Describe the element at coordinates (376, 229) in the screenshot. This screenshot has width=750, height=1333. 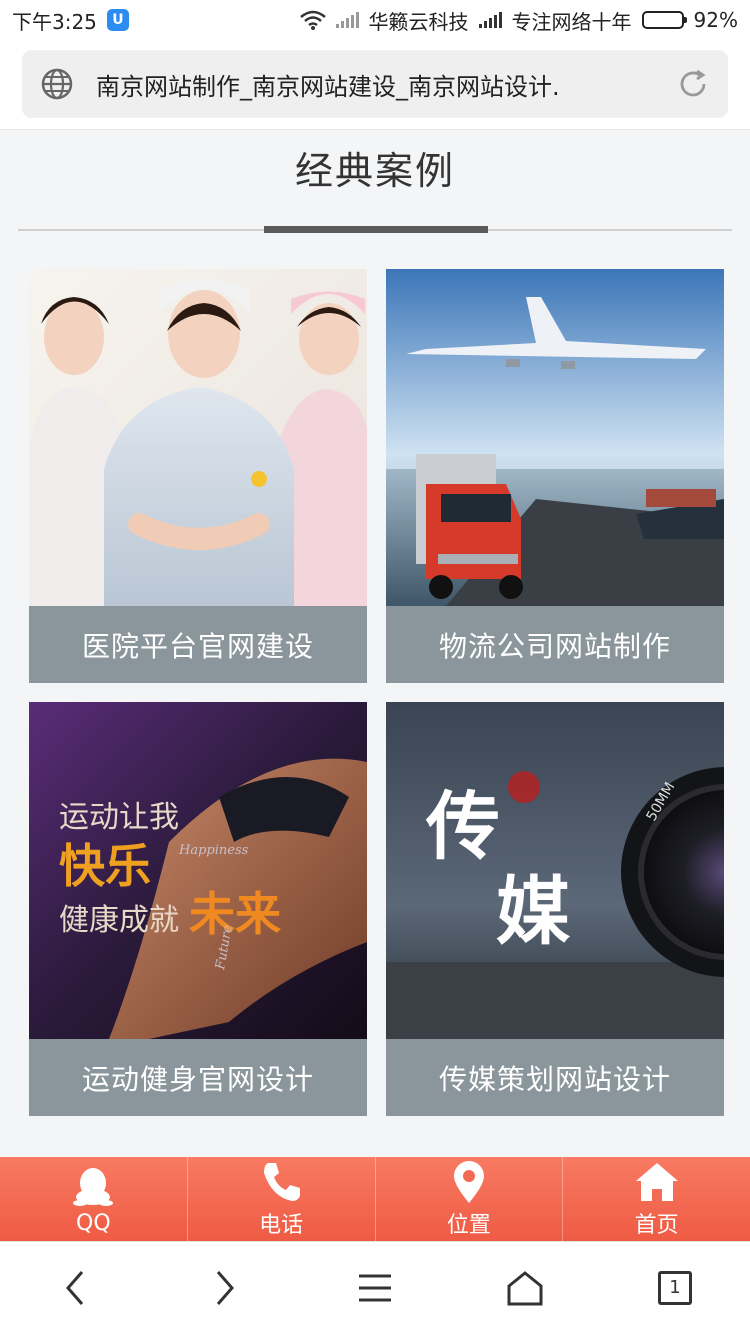
I see `title-accent-bar` at that location.